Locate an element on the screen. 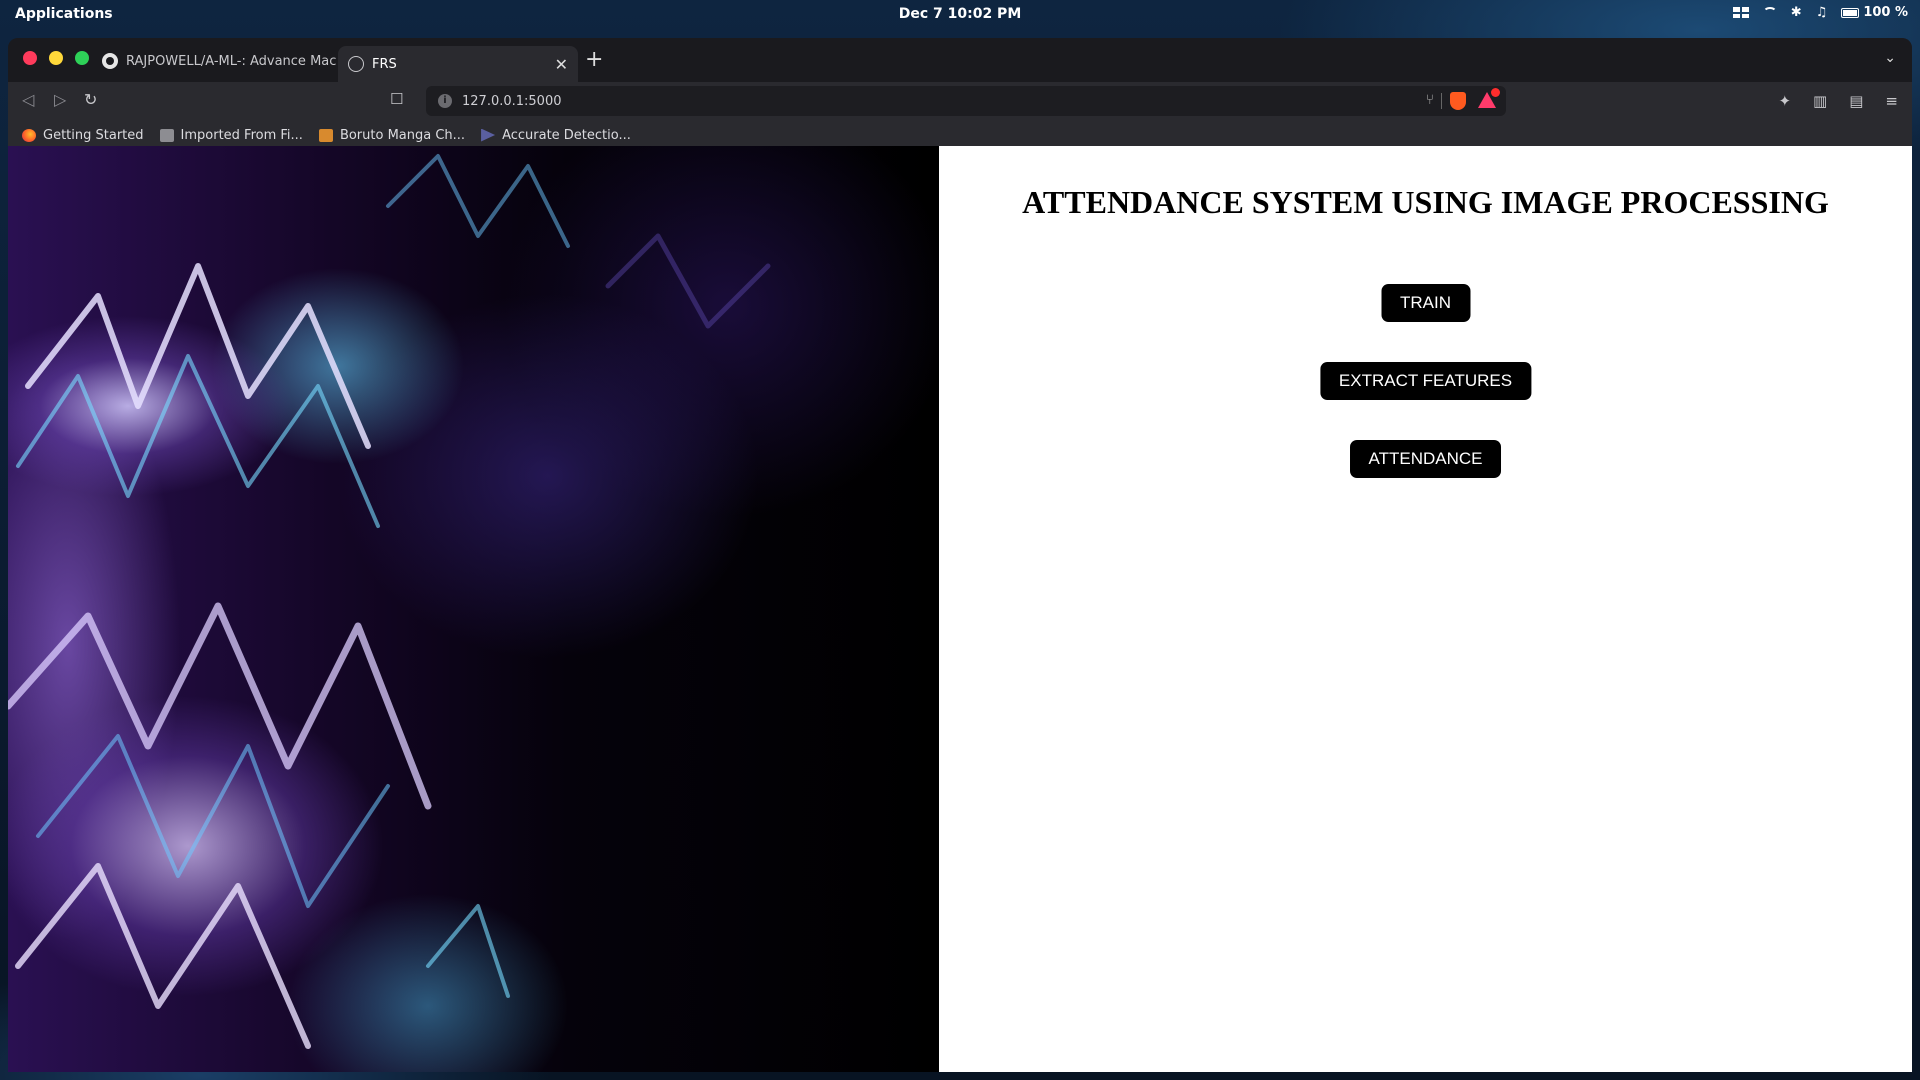 This screenshot has width=1920, height=1080. system-top-bar: Applications Dec 7 10:02 PM ✱ ♫ 100 % is located at coordinates (960, 15).